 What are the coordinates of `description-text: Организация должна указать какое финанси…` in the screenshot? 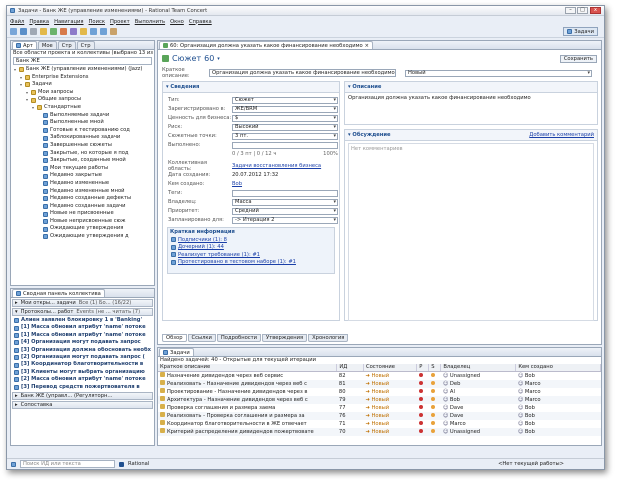 It's located at (471, 98).